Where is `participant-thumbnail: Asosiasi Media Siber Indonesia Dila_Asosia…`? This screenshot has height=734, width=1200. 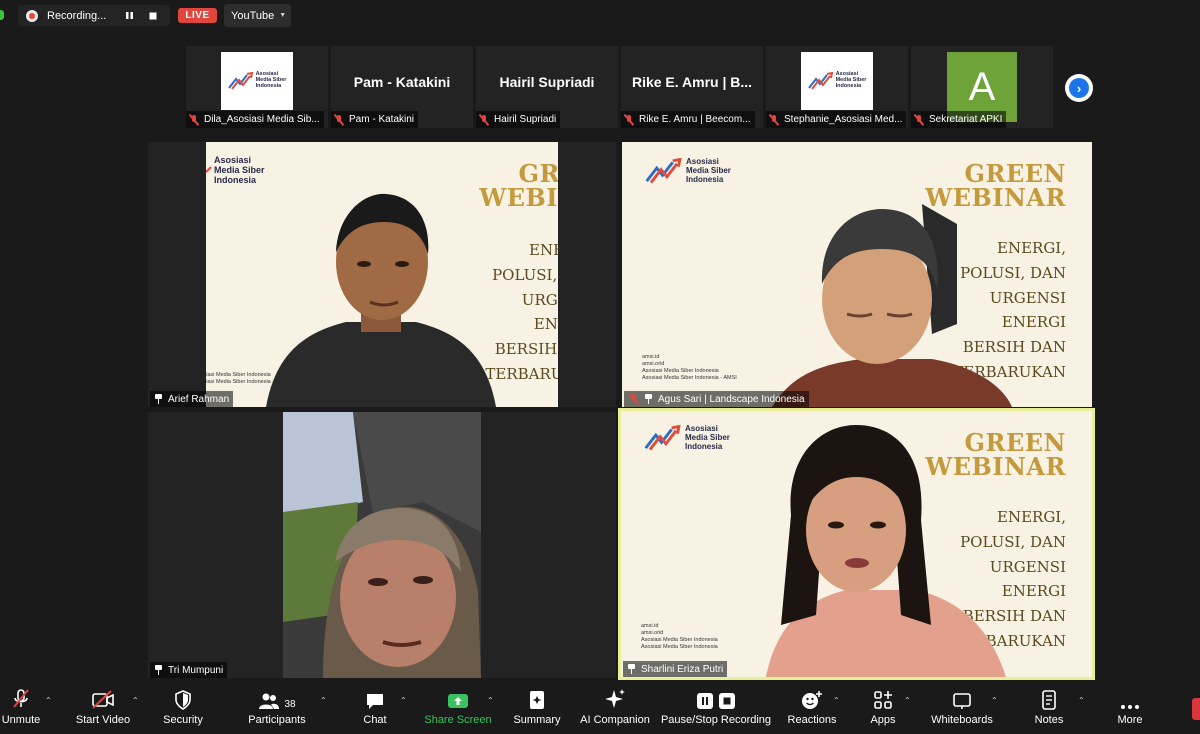
participant-thumbnail: Asosiasi Media Siber Indonesia Dila_Asosia… is located at coordinates (257, 87).